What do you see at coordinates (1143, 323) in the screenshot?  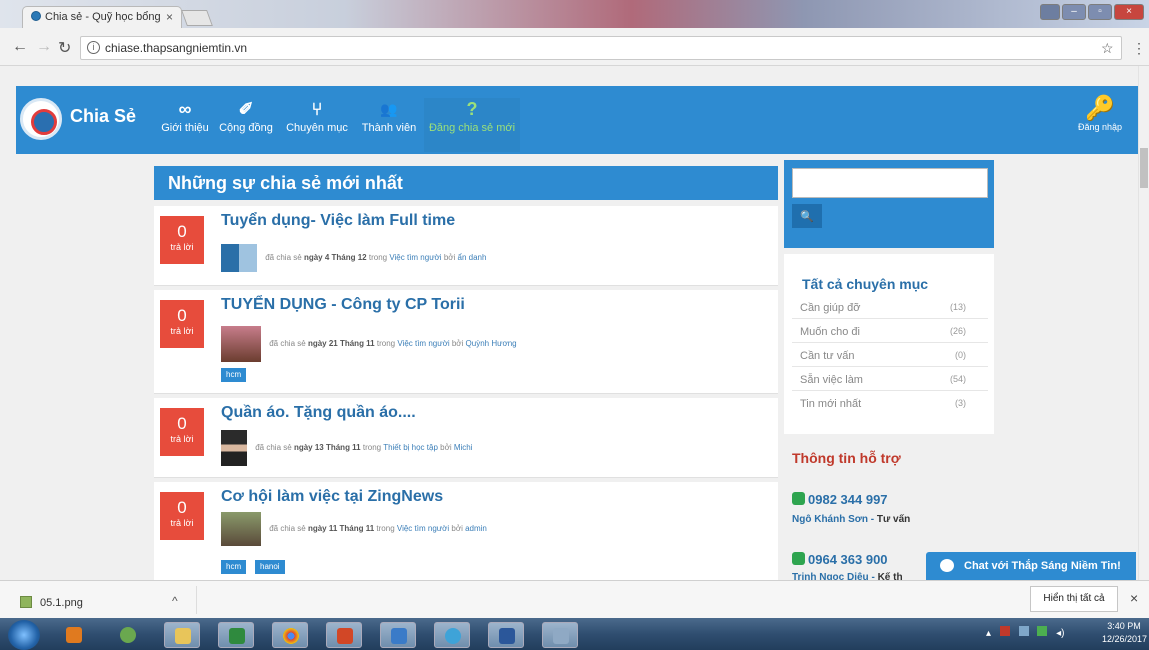 I see `page-scrollbar` at bounding box center [1143, 323].